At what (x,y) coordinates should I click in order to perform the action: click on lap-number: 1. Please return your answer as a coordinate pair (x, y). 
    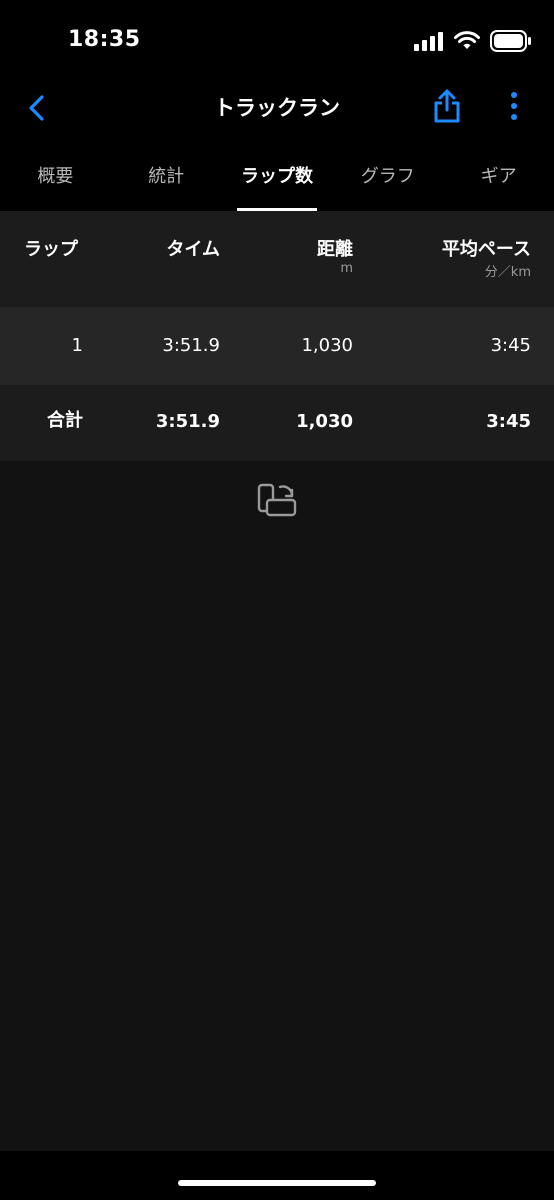
    Looking at the image, I should click on (77, 345).